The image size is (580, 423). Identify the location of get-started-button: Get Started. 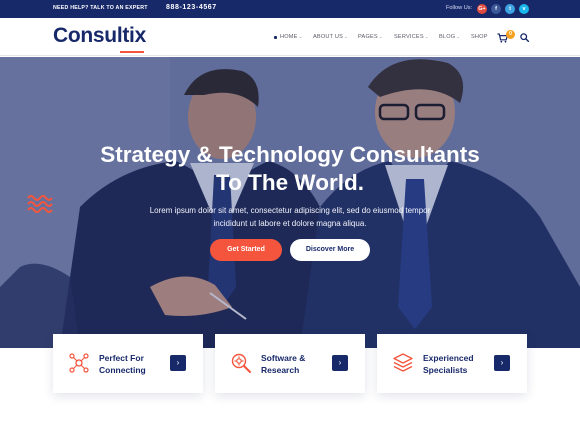
(246, 250).